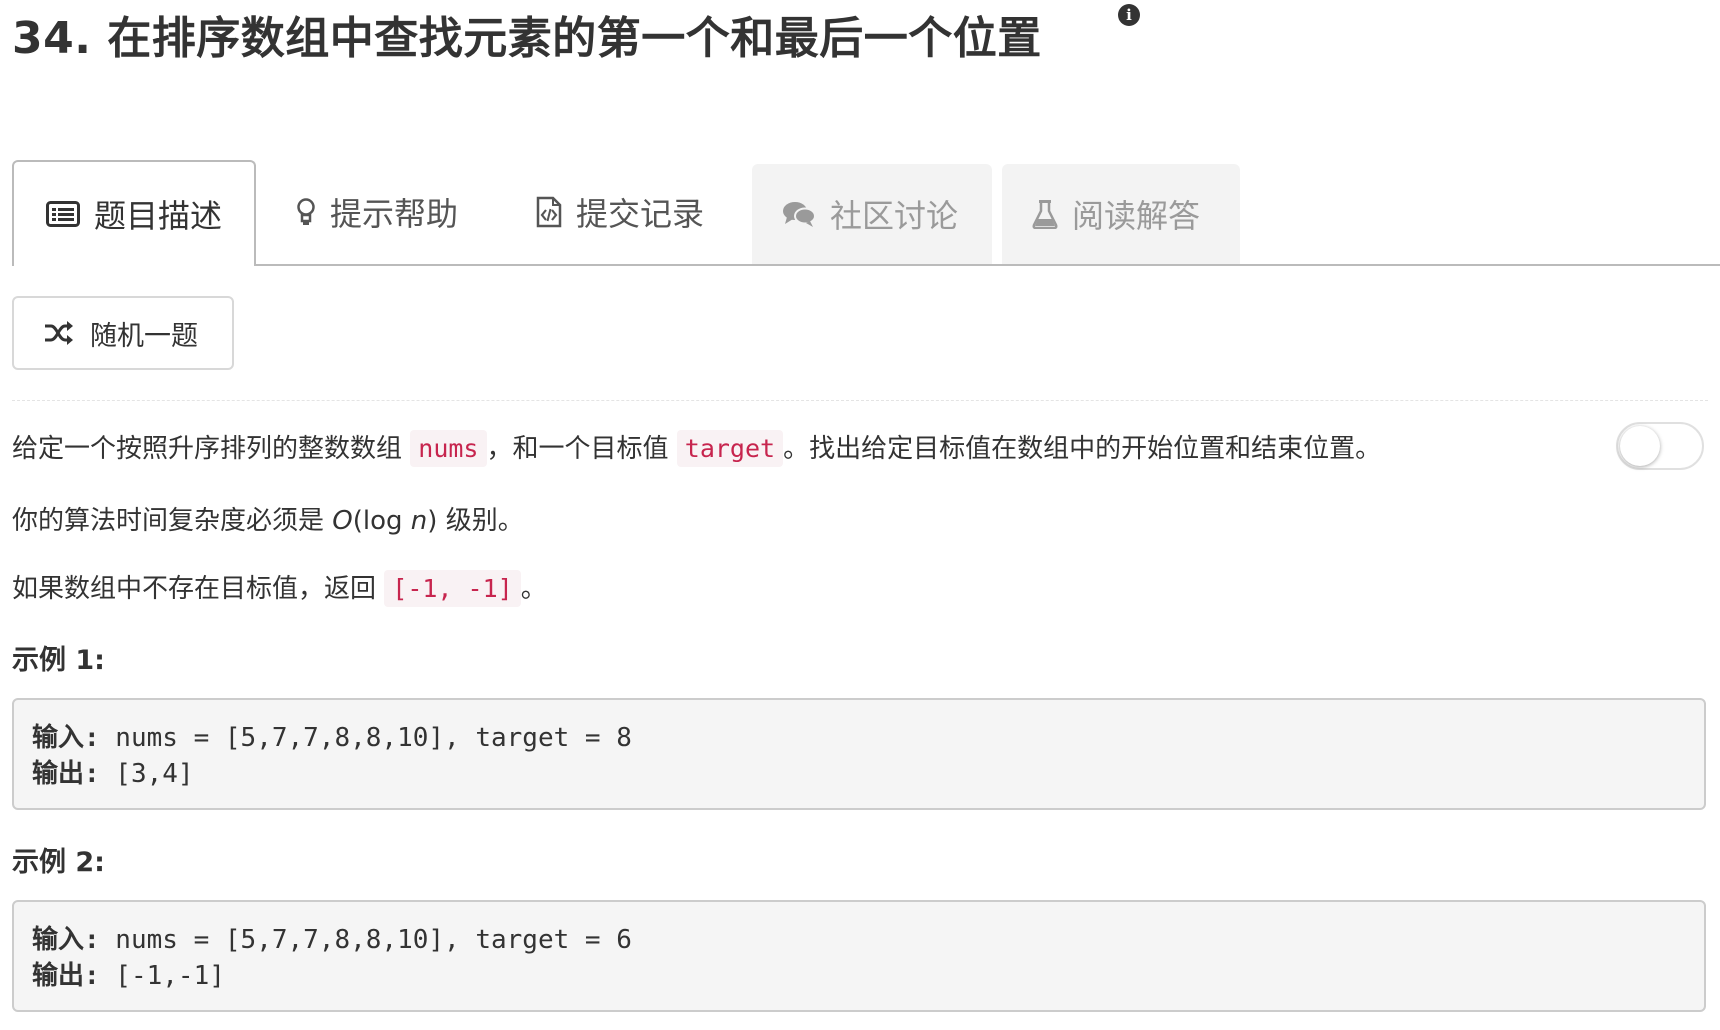  I want to click on lightbulb-icon, so click(306, 212).